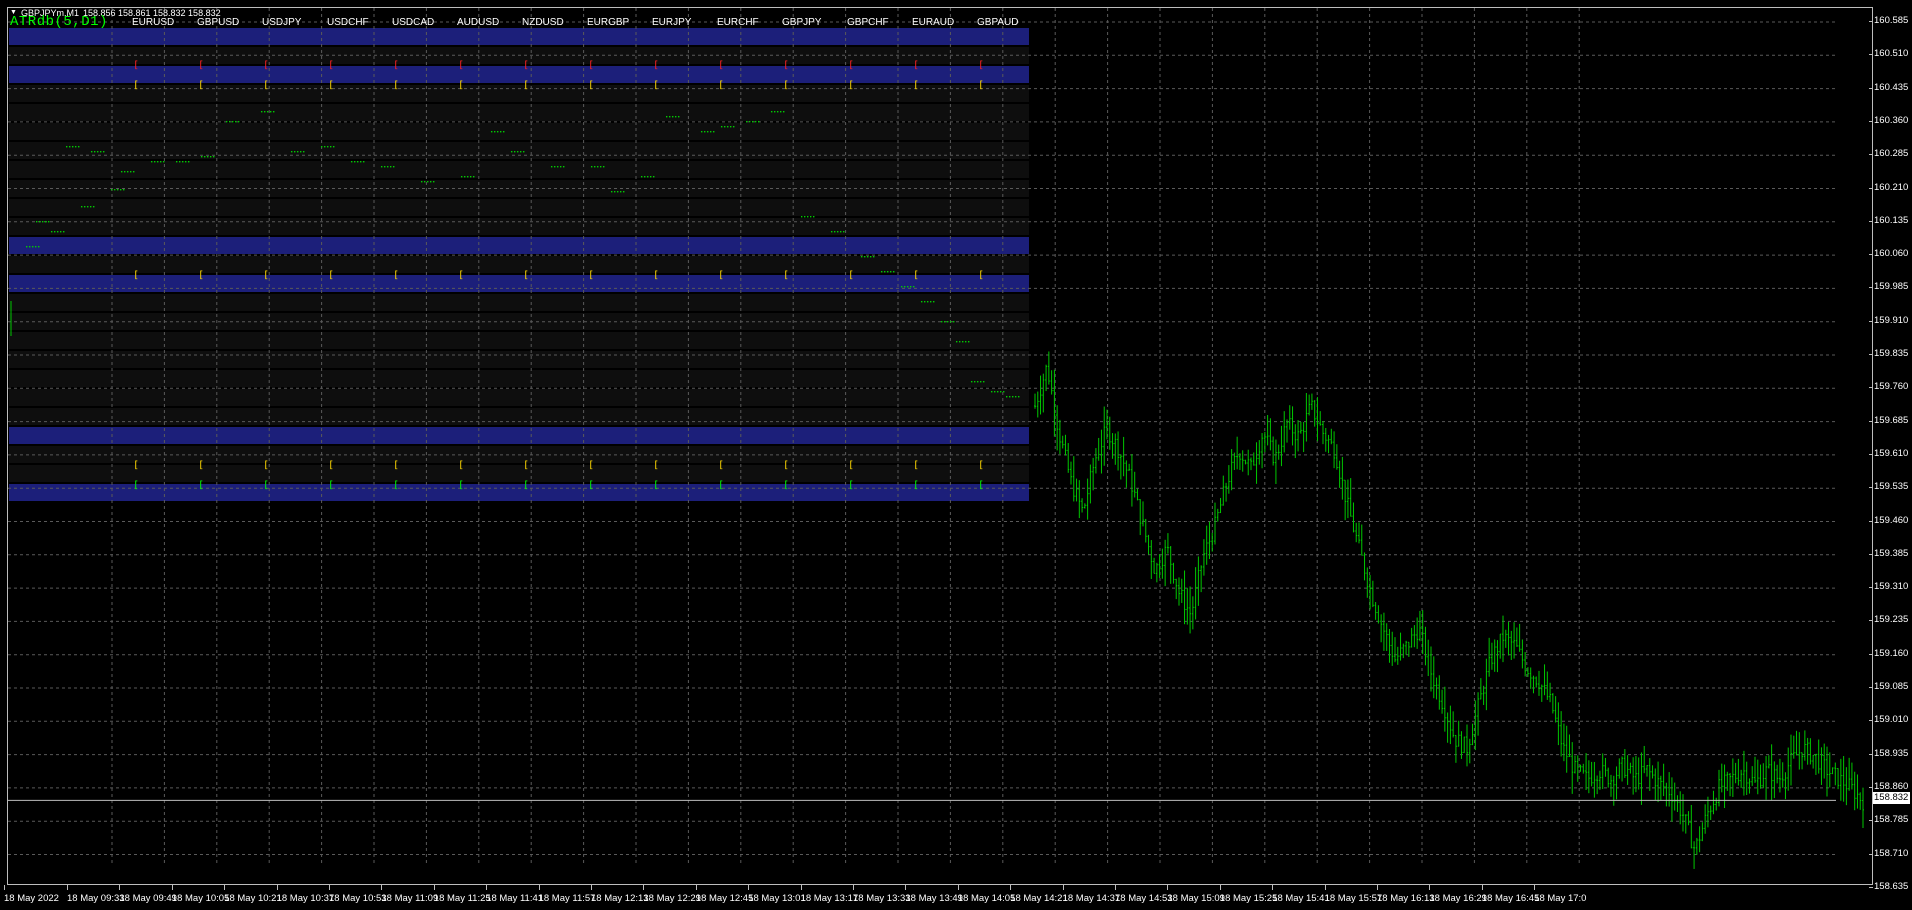  What do you see at coordinates (543, 22) in the screenshot?
I see `pair-label-nzdusd: NZDUSD` at bounding box center [543, 22].